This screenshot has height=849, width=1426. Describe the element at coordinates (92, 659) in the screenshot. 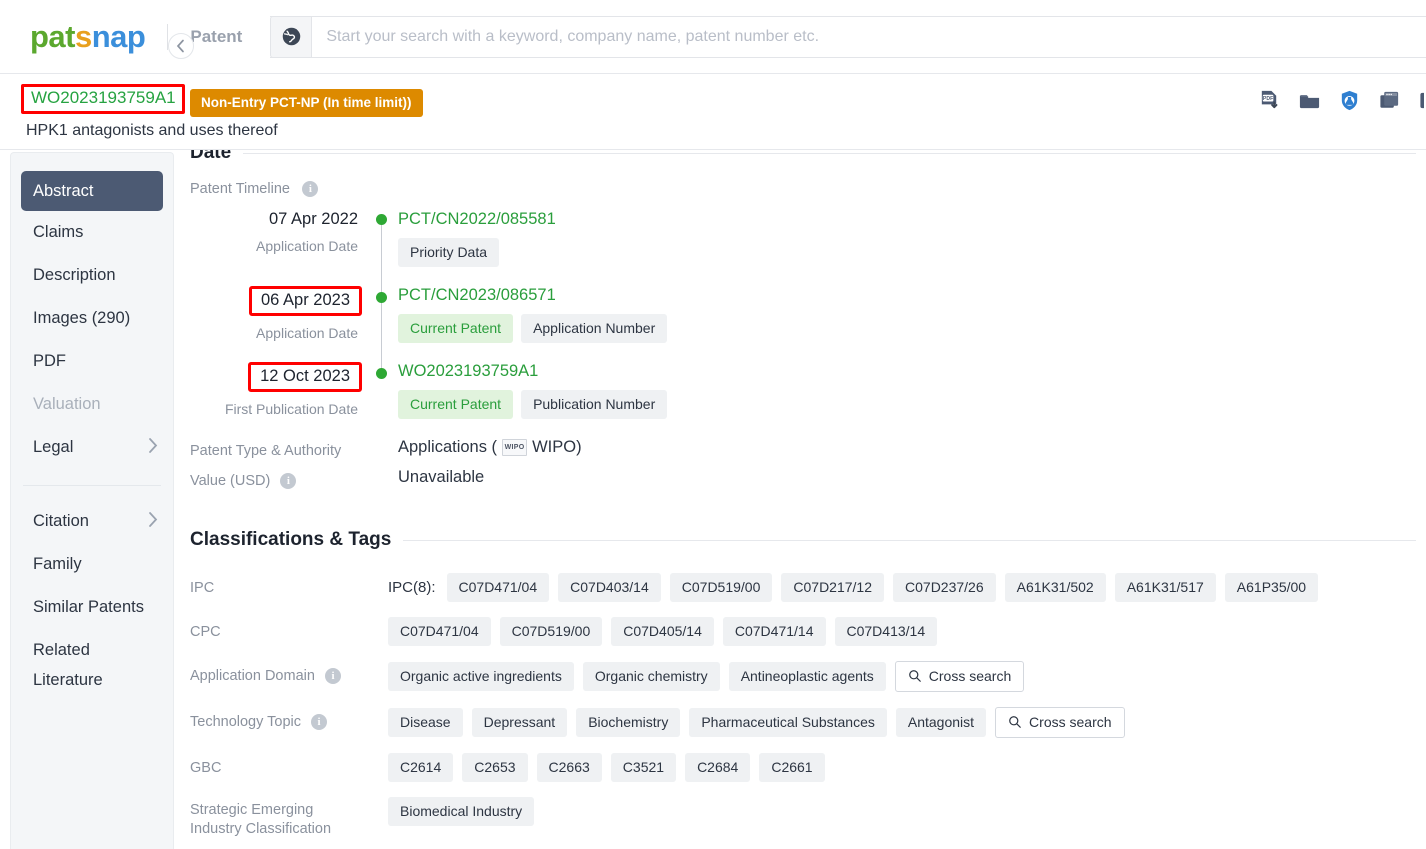

I see `sidebar-item-related-literature: Related Literature` at that location.